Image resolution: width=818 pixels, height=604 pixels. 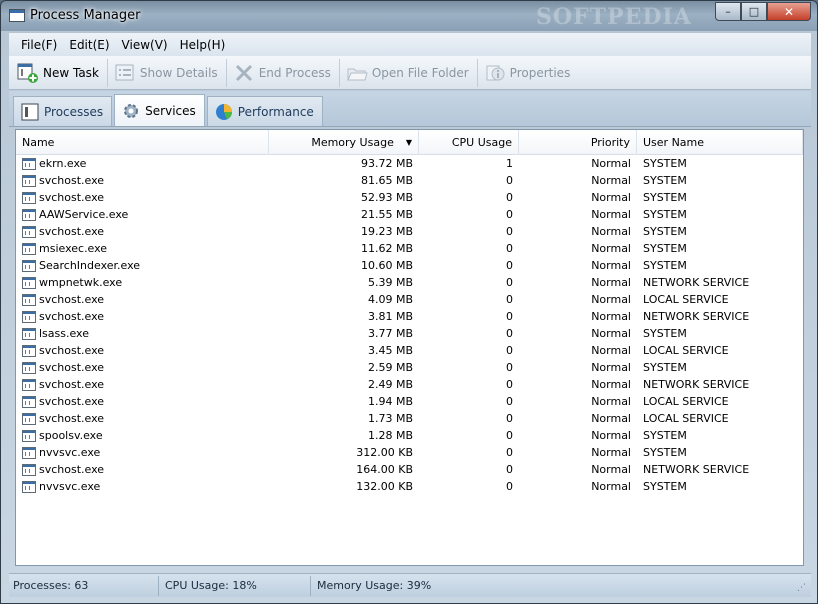 I want to click on title-bar: Process Manager SOFTPEDIA – □ ✕, so click(x=409, y=16).